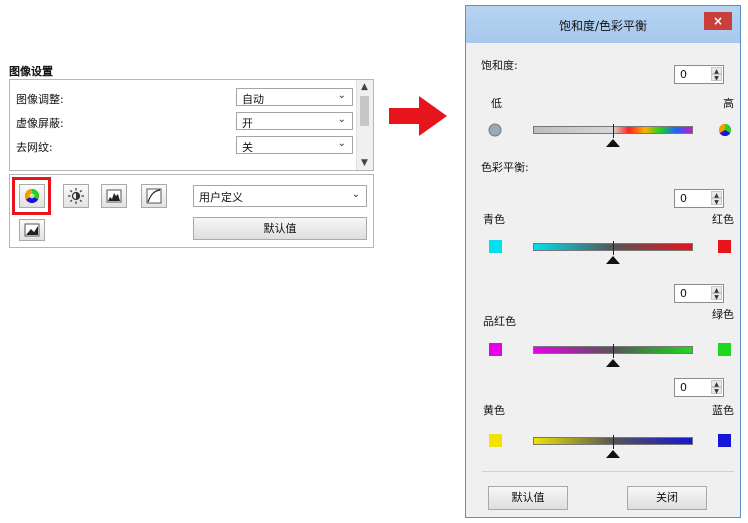 The image size is (748, 523). What do you see at coordinates (494, 219) in the screenshot?
I see `cyan-label: 青色` at bounding box center [494, 219].